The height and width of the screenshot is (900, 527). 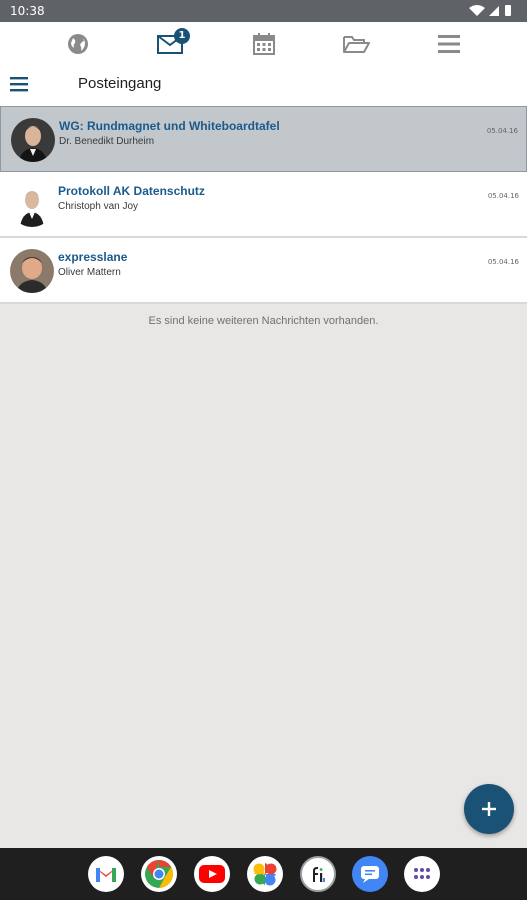 I want to click on message-subject: Protokoll AK Datenschutz, so click(x=131, y=191).